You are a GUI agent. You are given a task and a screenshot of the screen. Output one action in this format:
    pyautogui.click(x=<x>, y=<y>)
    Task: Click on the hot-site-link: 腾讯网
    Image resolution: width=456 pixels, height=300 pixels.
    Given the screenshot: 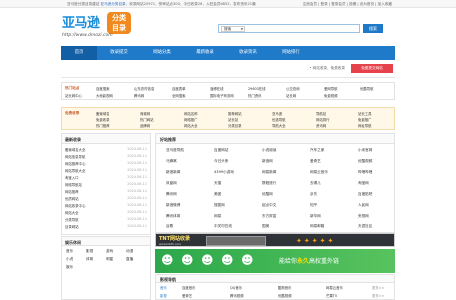 What is the action you would take?
    pyautogui.click(x=139, y=95)
    